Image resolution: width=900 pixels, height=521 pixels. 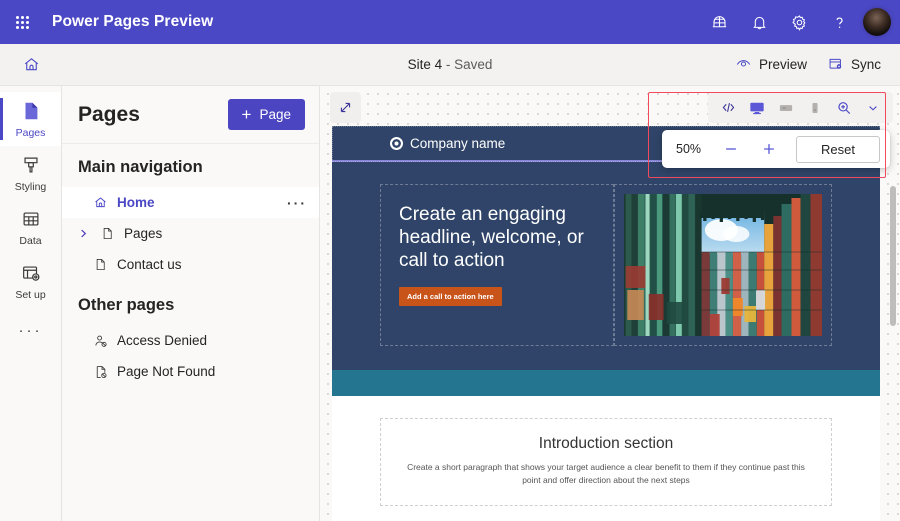 I want to click on left-nav-rail: Pages Styling Data Set up ···, so click(x=31, y=303).